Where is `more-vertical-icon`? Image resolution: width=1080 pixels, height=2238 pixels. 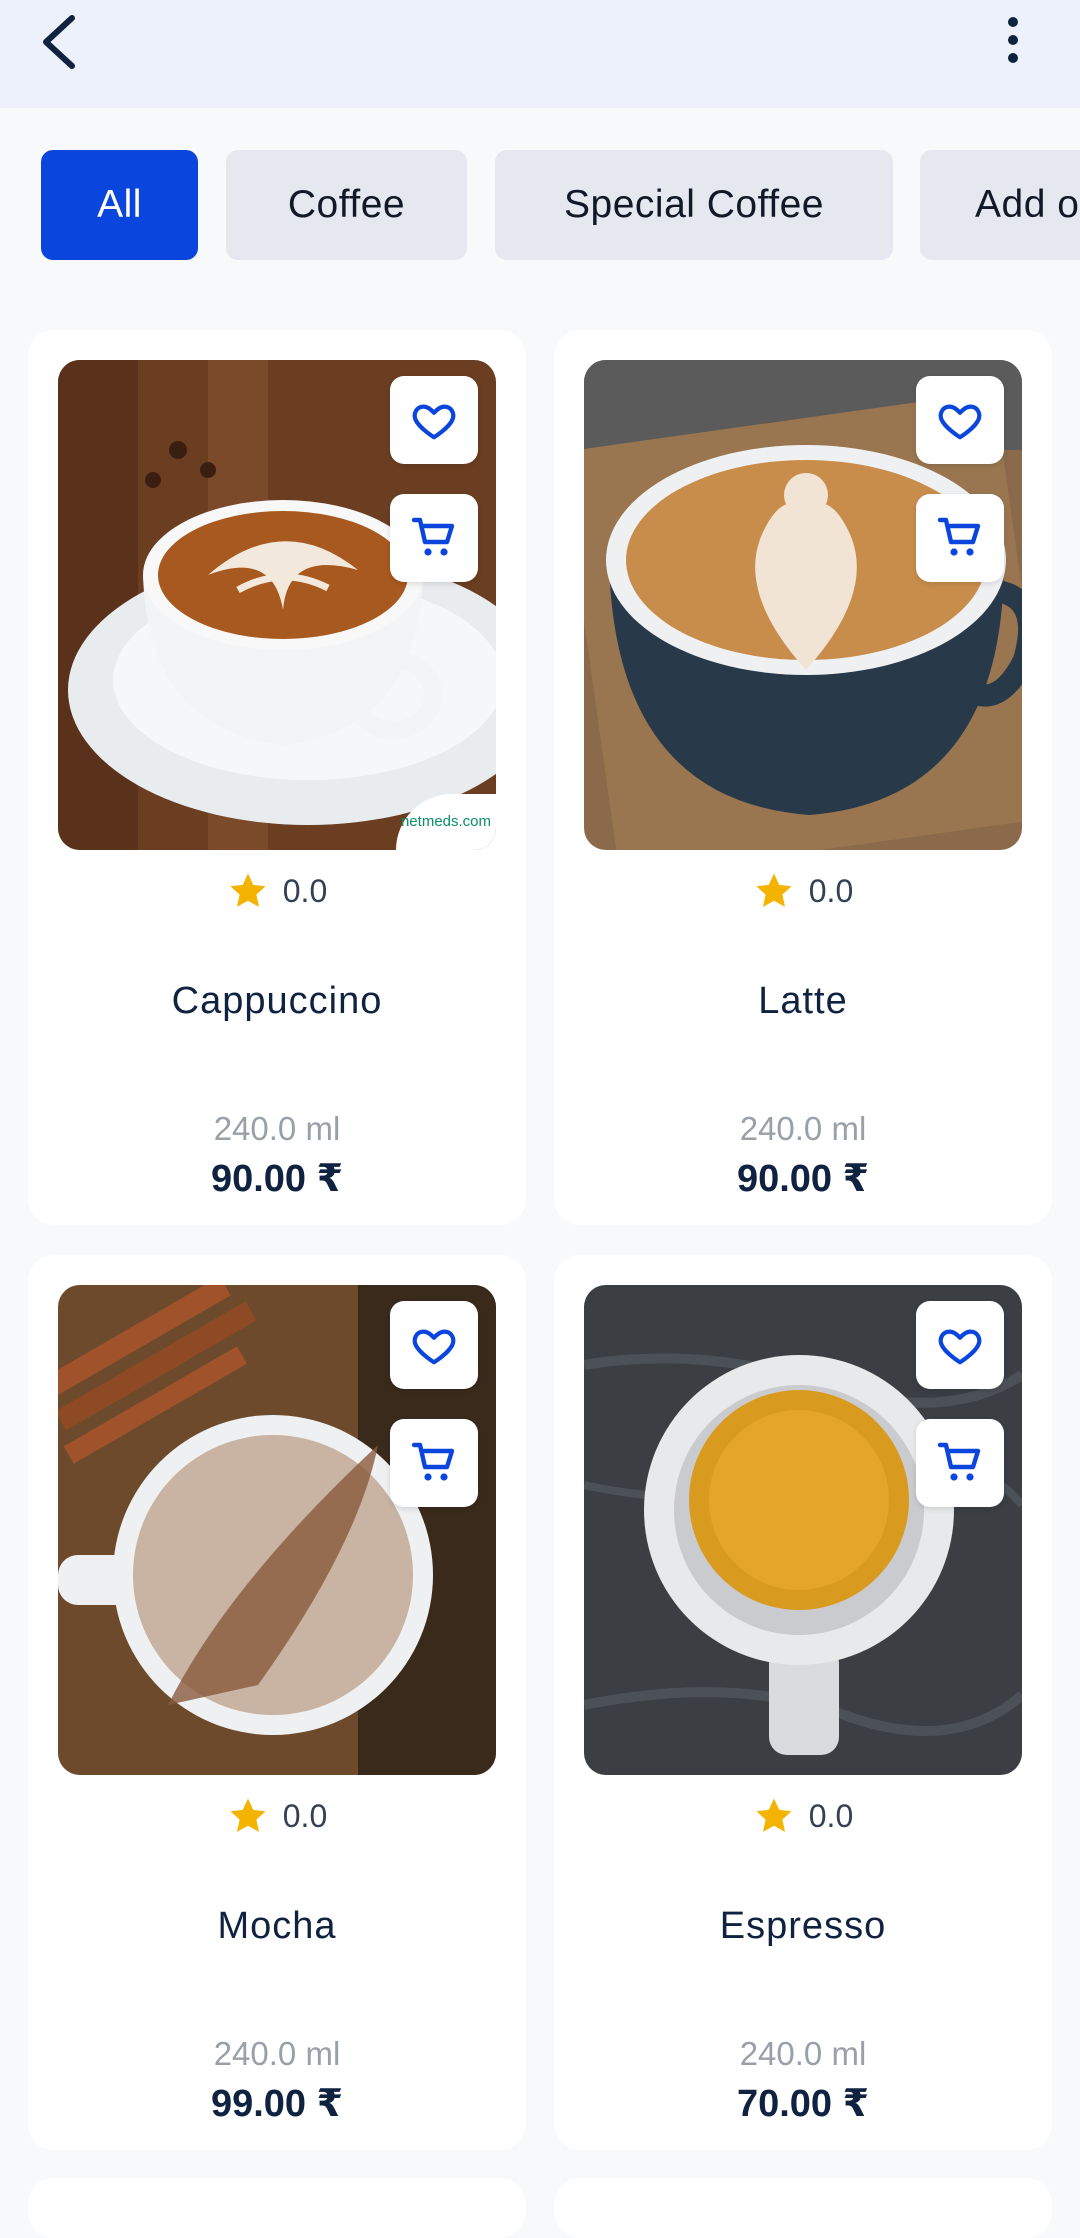
more-vertical-icon is located at coordinates (1013, 40).